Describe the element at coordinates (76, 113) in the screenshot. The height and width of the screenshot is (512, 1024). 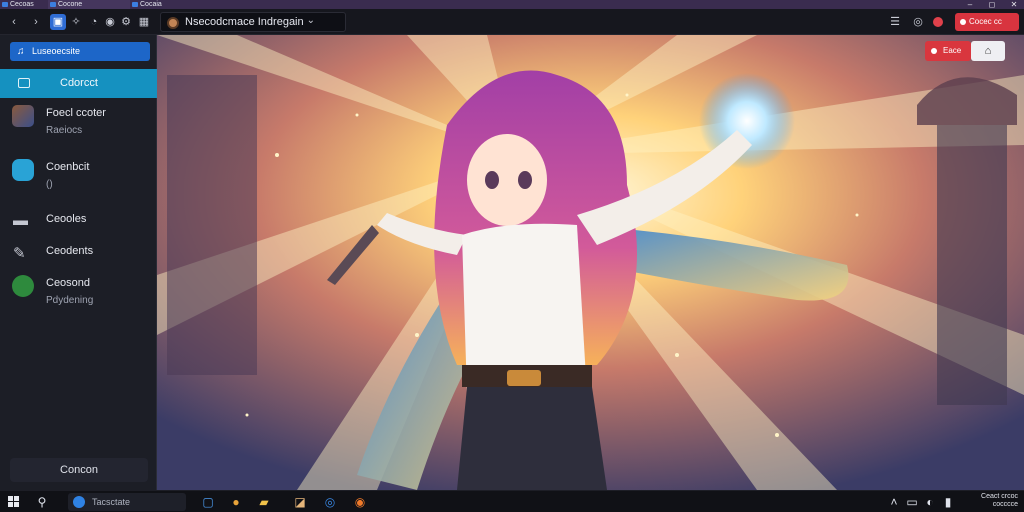
I see `sidebar-item-label: Foecl ccoter` at that location.